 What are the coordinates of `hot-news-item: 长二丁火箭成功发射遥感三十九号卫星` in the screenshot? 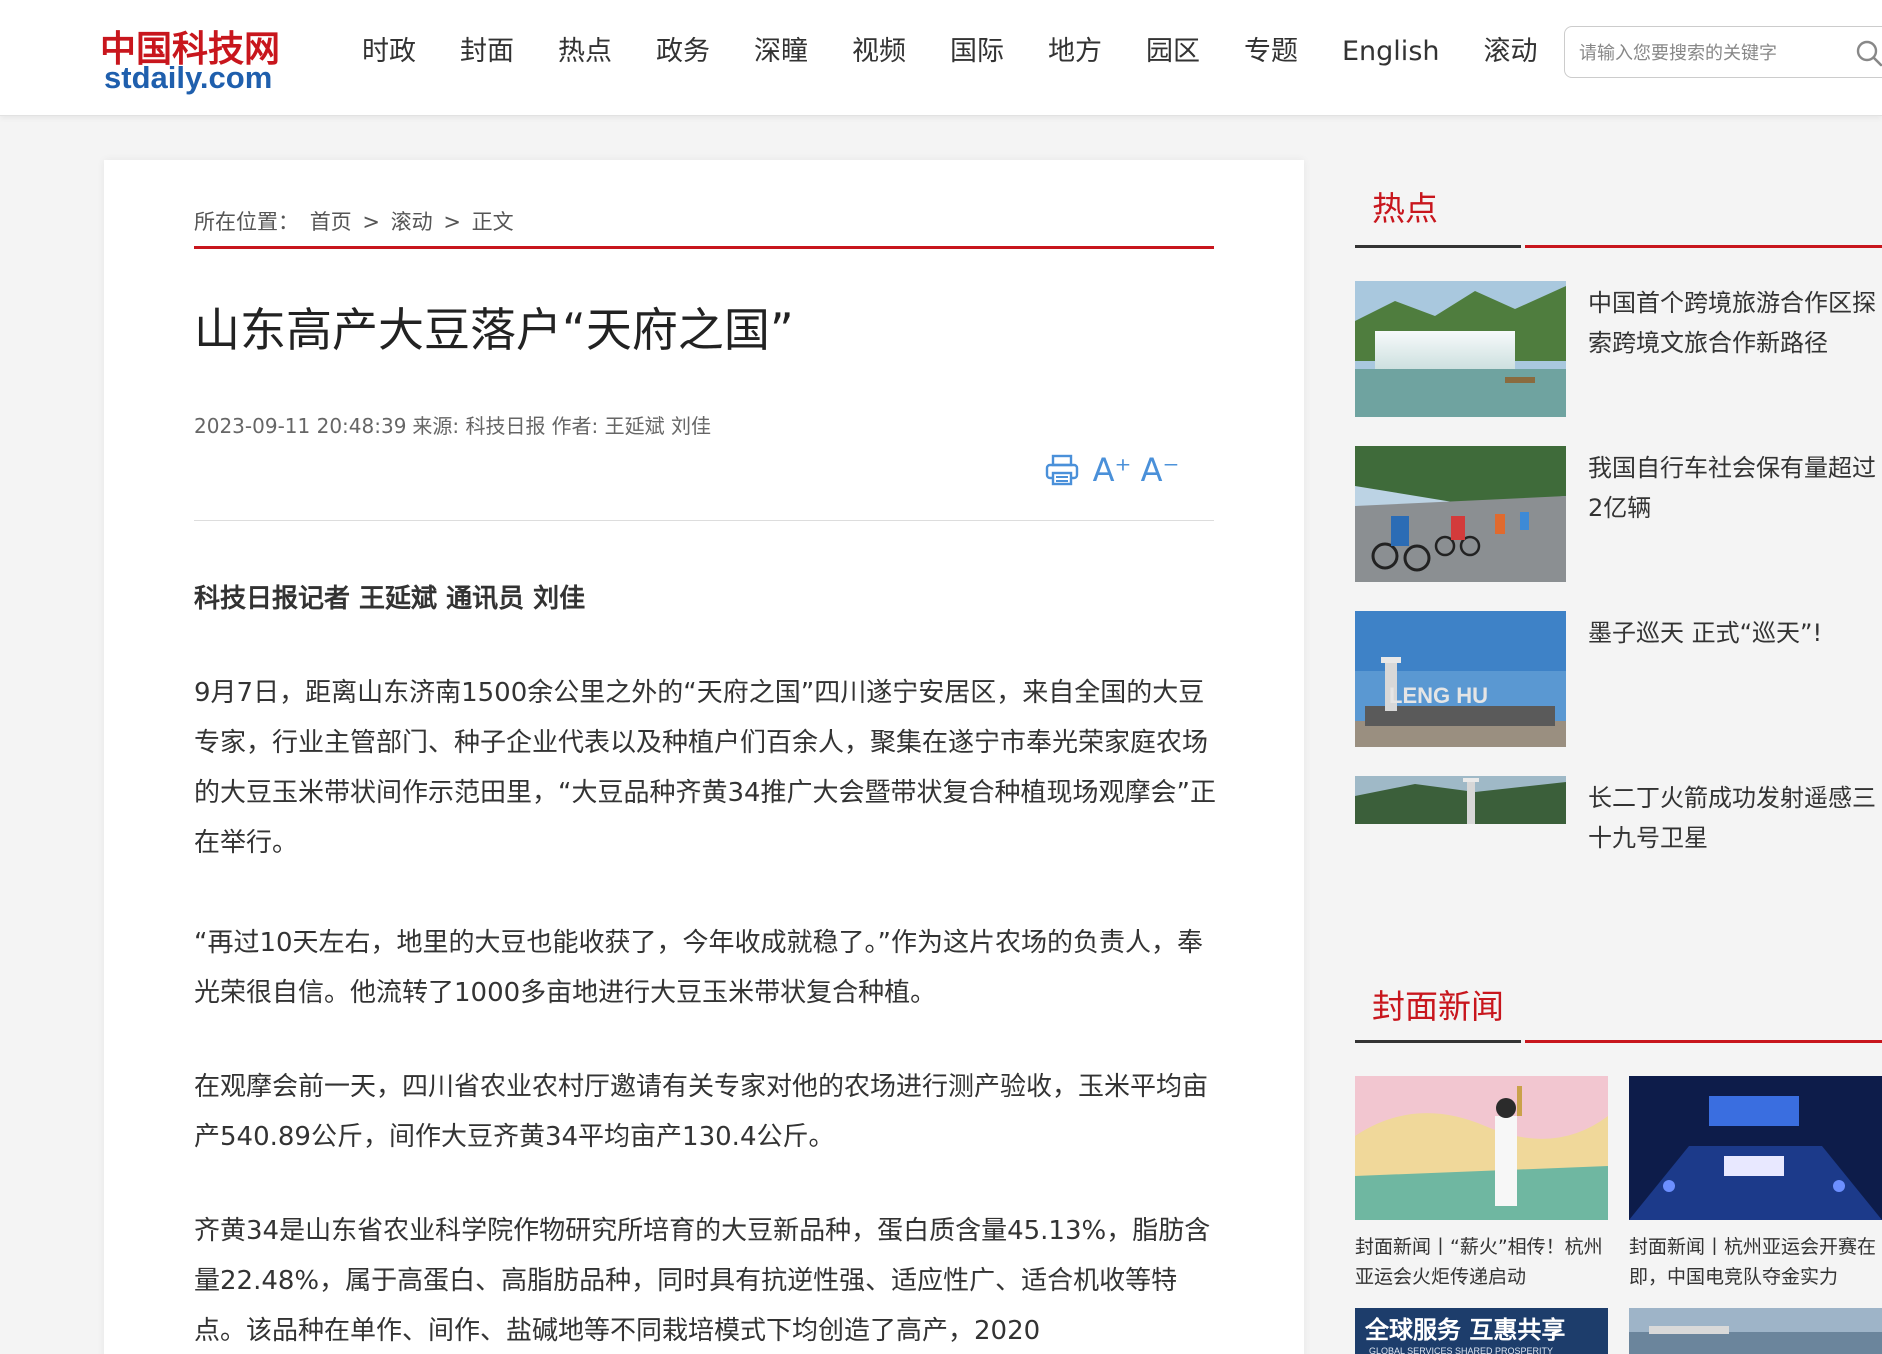 It's located at (1618, 814).